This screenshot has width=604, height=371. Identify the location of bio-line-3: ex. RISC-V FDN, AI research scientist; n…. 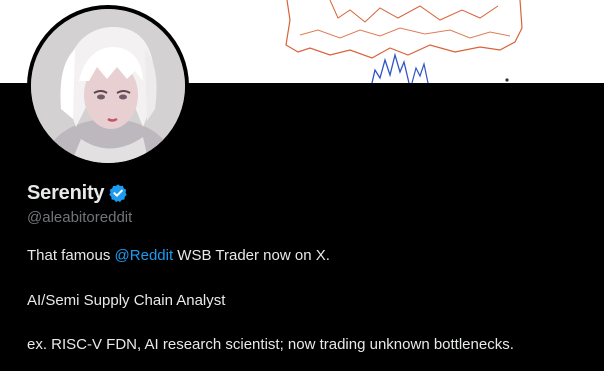
(270, 344).